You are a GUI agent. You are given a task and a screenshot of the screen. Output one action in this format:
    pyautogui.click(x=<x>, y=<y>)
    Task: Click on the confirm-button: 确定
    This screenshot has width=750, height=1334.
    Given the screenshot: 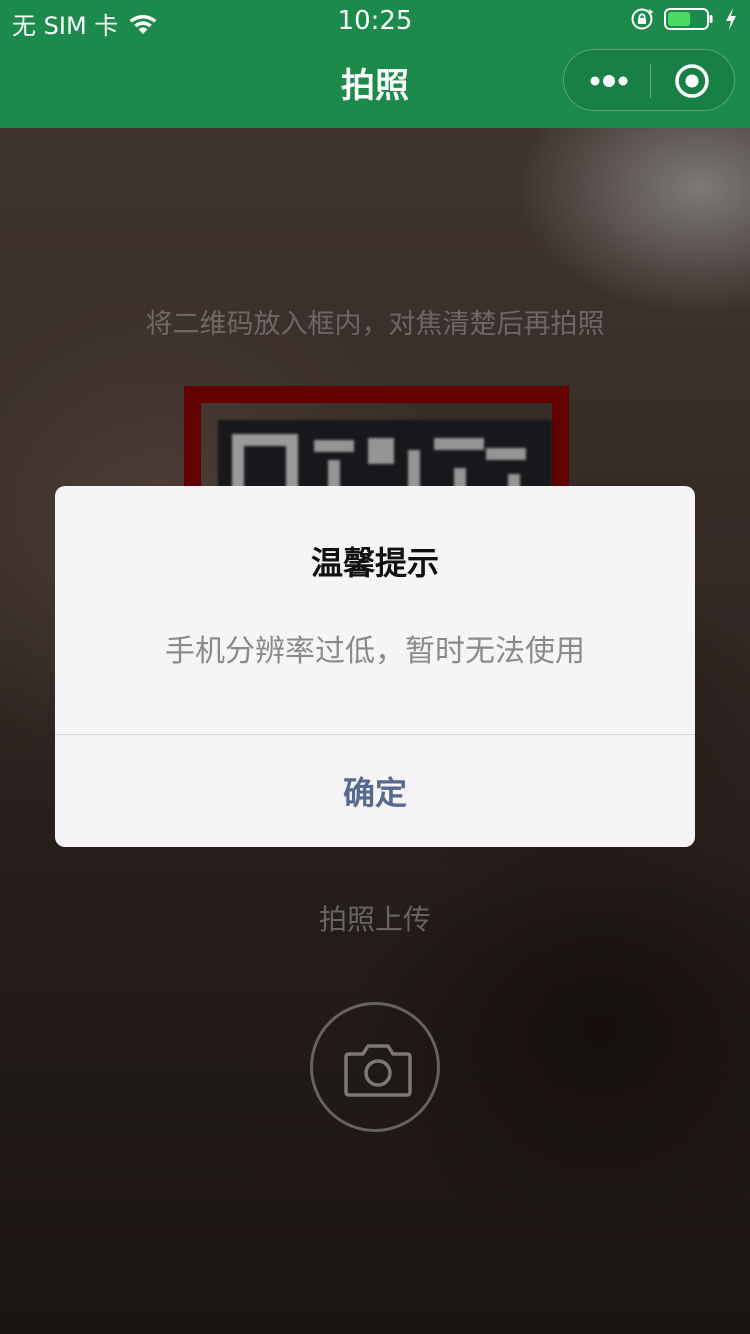 What is the action you would take?
    pyautogui.click(x=375, y=791)
    